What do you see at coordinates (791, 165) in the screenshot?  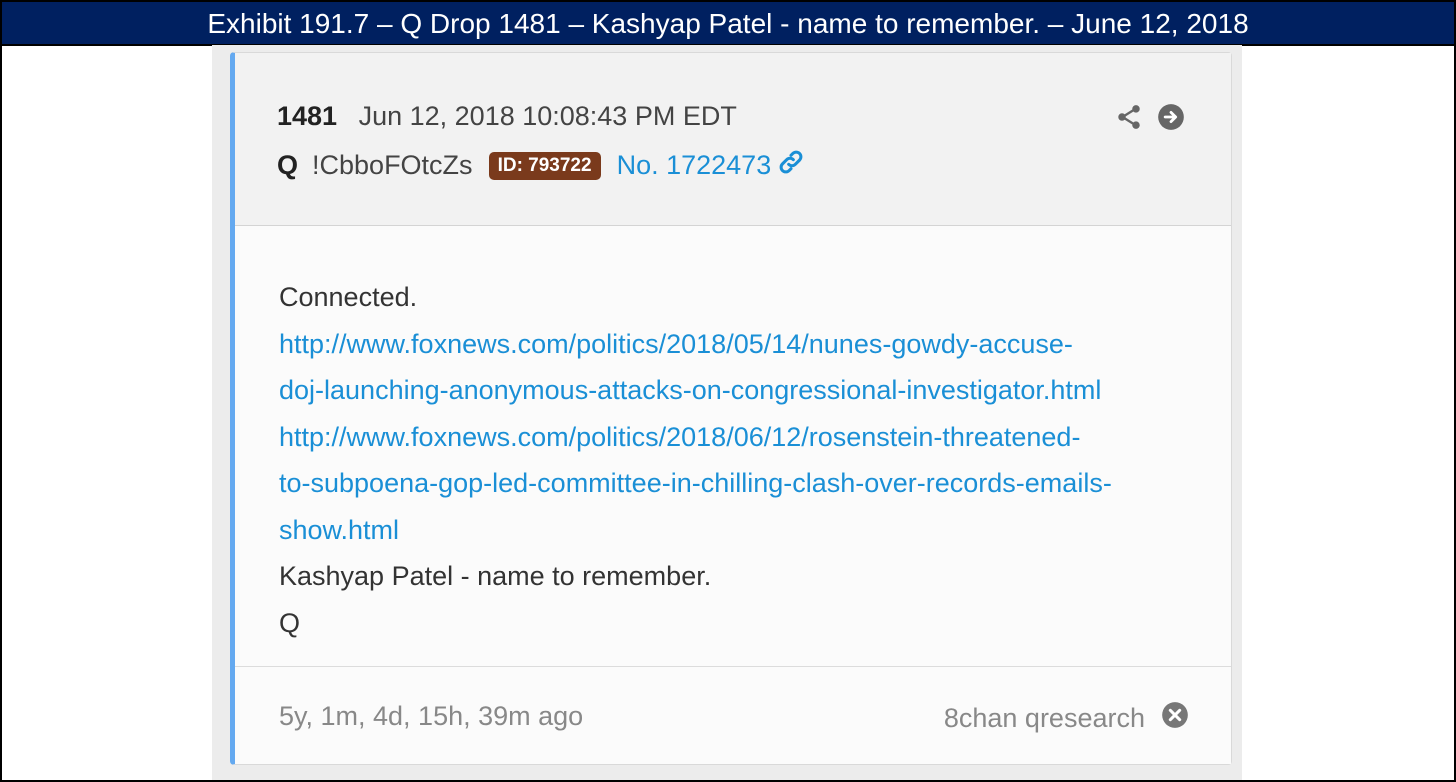 I see `link-icon` at bounding box center [791, 165].